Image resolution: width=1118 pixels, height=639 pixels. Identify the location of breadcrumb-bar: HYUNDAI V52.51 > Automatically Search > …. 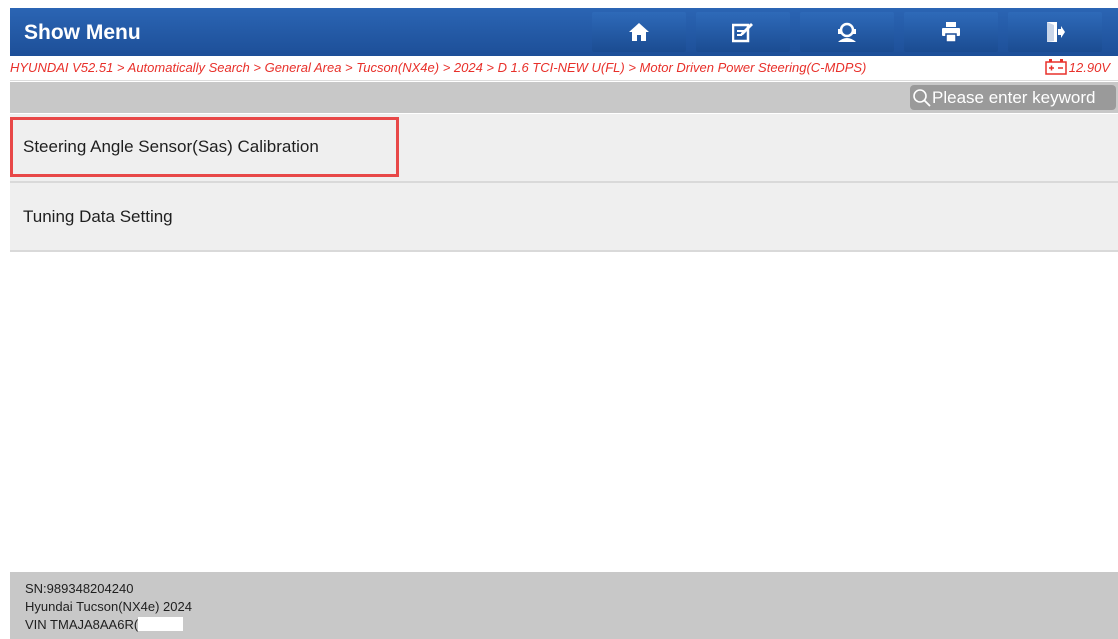
(564, 69).